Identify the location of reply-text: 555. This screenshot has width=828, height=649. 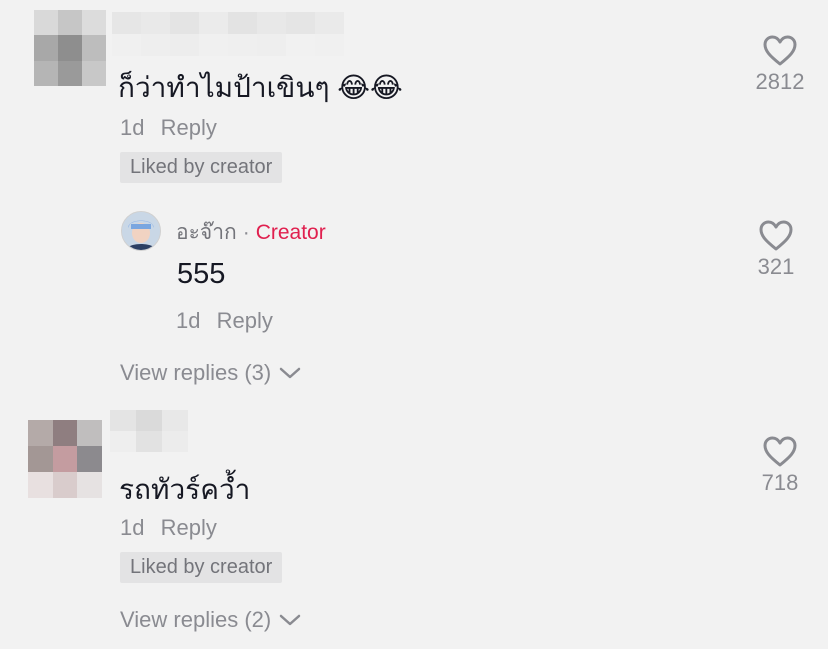
(201, 274).